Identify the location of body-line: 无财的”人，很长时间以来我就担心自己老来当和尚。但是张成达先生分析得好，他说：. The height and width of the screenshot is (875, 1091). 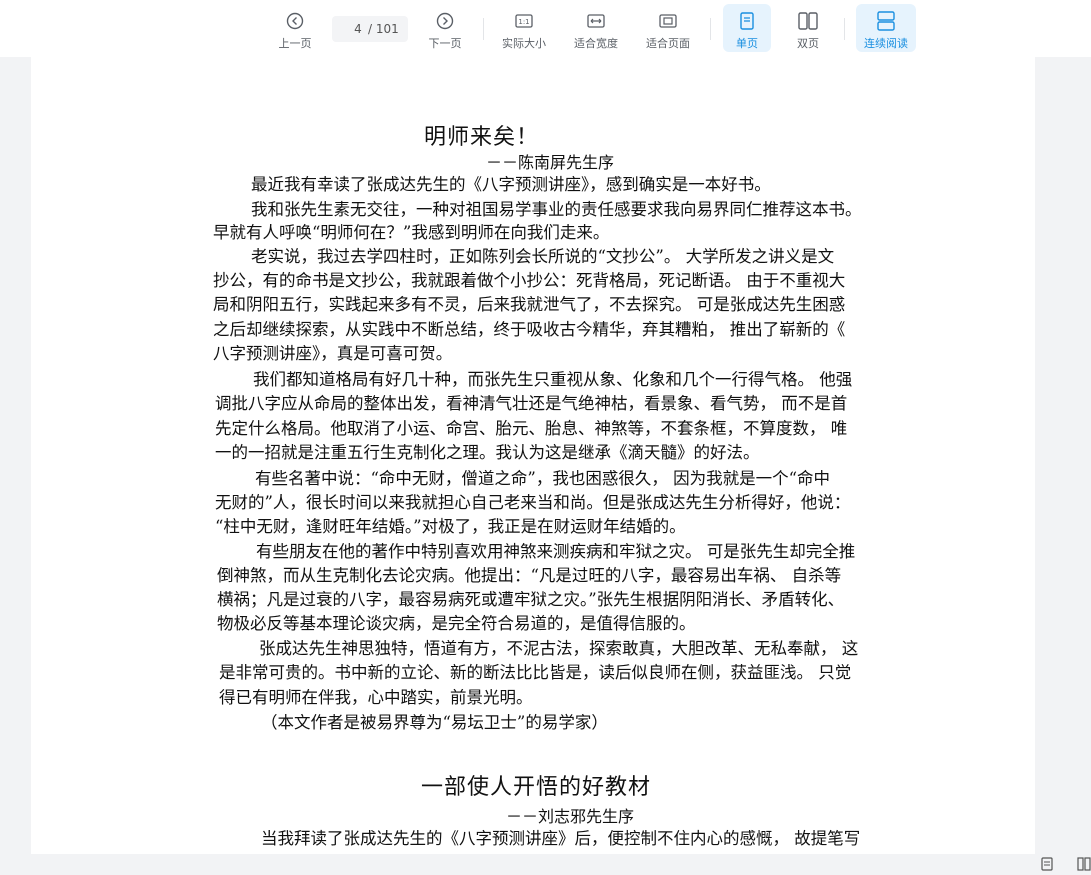
(533, 502).